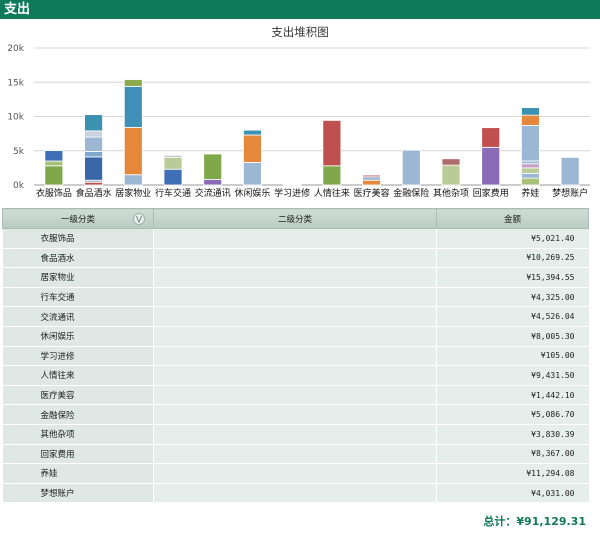 The height and width of the screenshot is (533, 600). Describe the element at coordinates (15, 83) in the screenshot. I see `y-tick-label: 15k` at that location.